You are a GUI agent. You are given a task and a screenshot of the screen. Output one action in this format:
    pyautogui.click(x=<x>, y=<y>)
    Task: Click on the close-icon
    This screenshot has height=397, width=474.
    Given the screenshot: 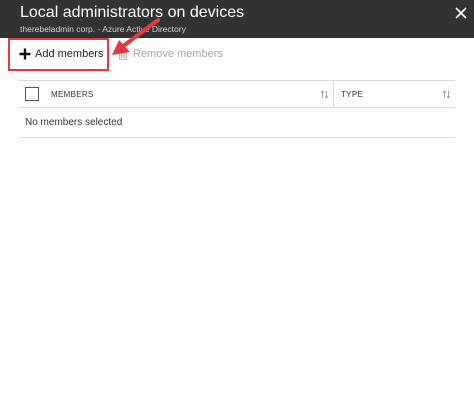 What is the action you would take?
    pyautogui.click(x=461, y=13)
    